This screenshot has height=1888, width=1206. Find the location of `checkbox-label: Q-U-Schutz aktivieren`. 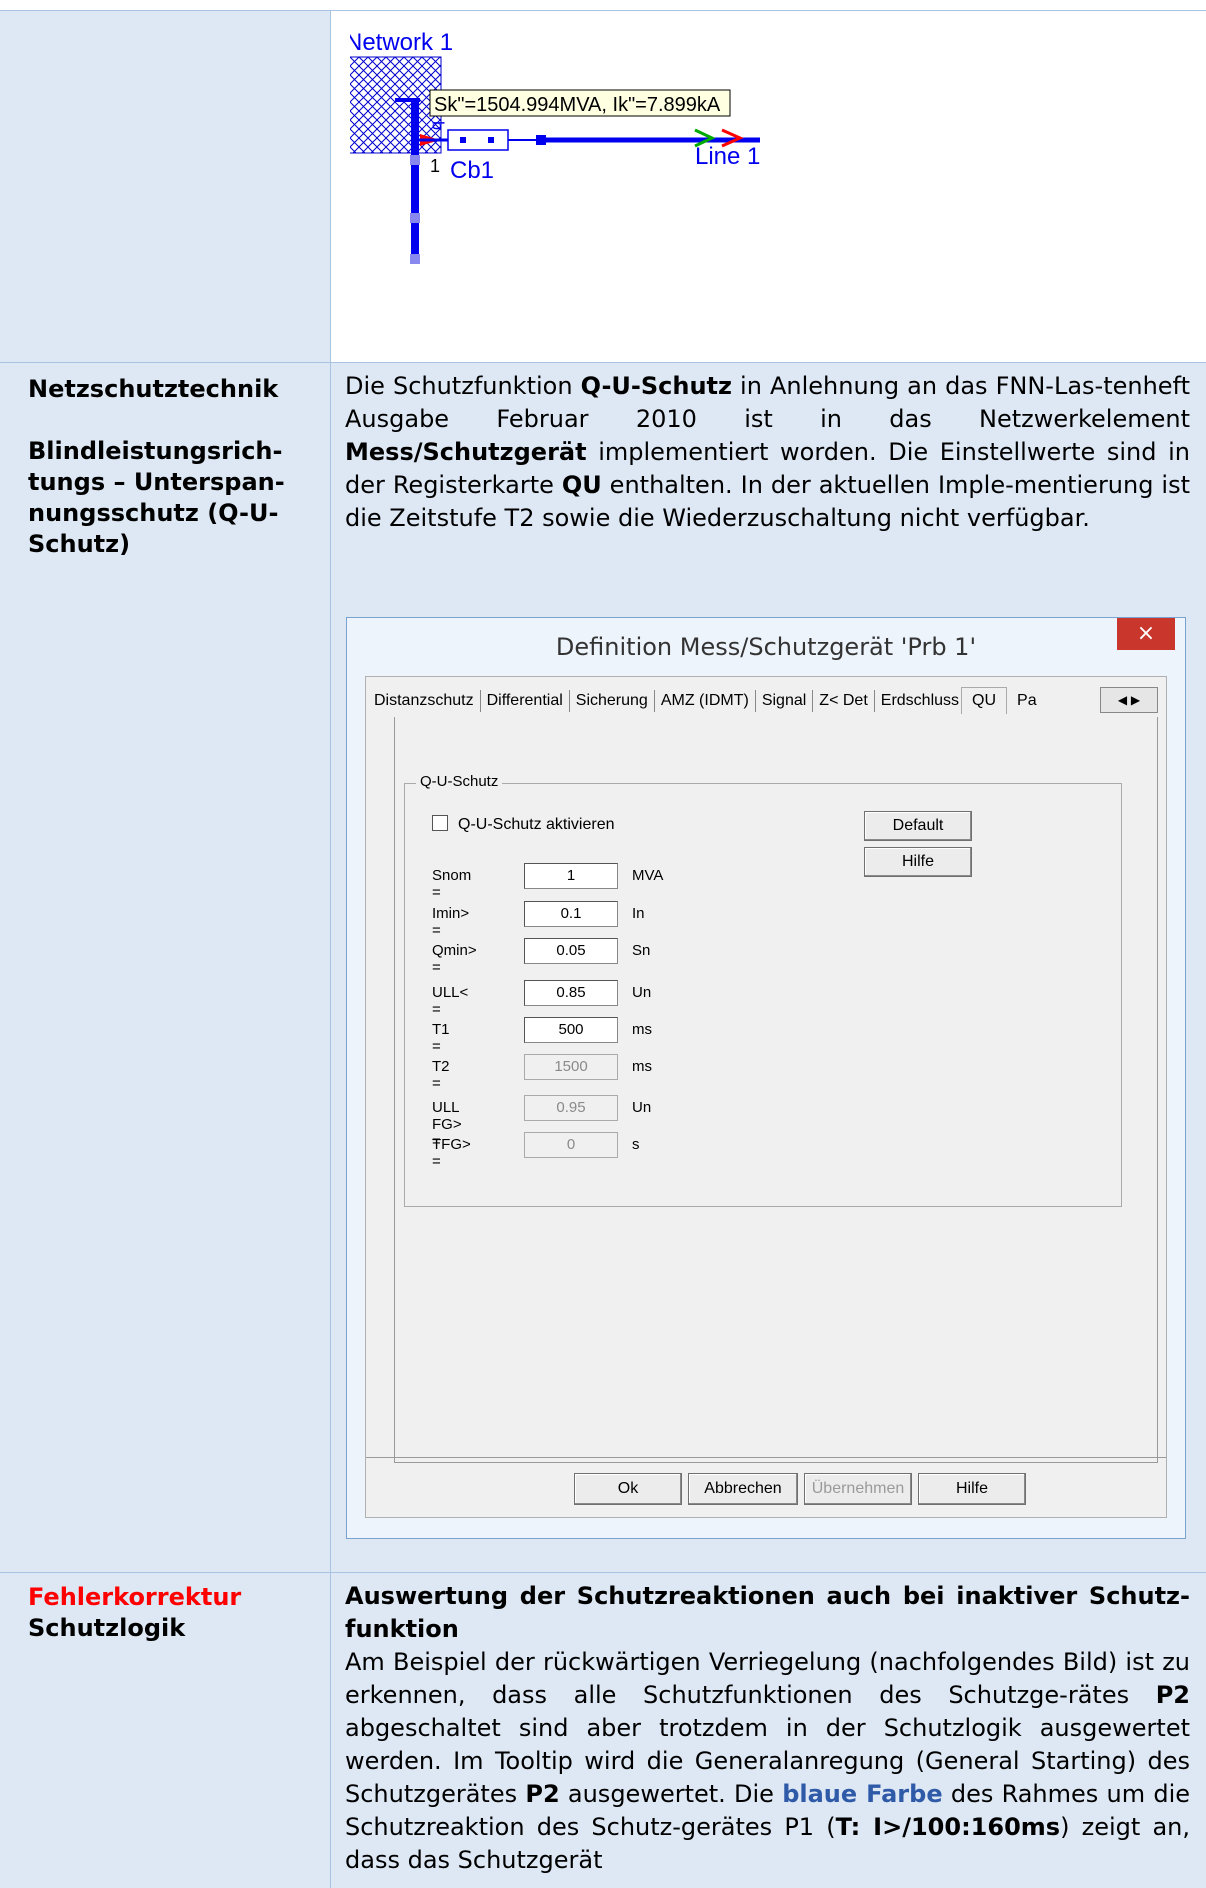

checkbox-label: Q-U-Schutz aktivieren is located at coordinates (536, 824).